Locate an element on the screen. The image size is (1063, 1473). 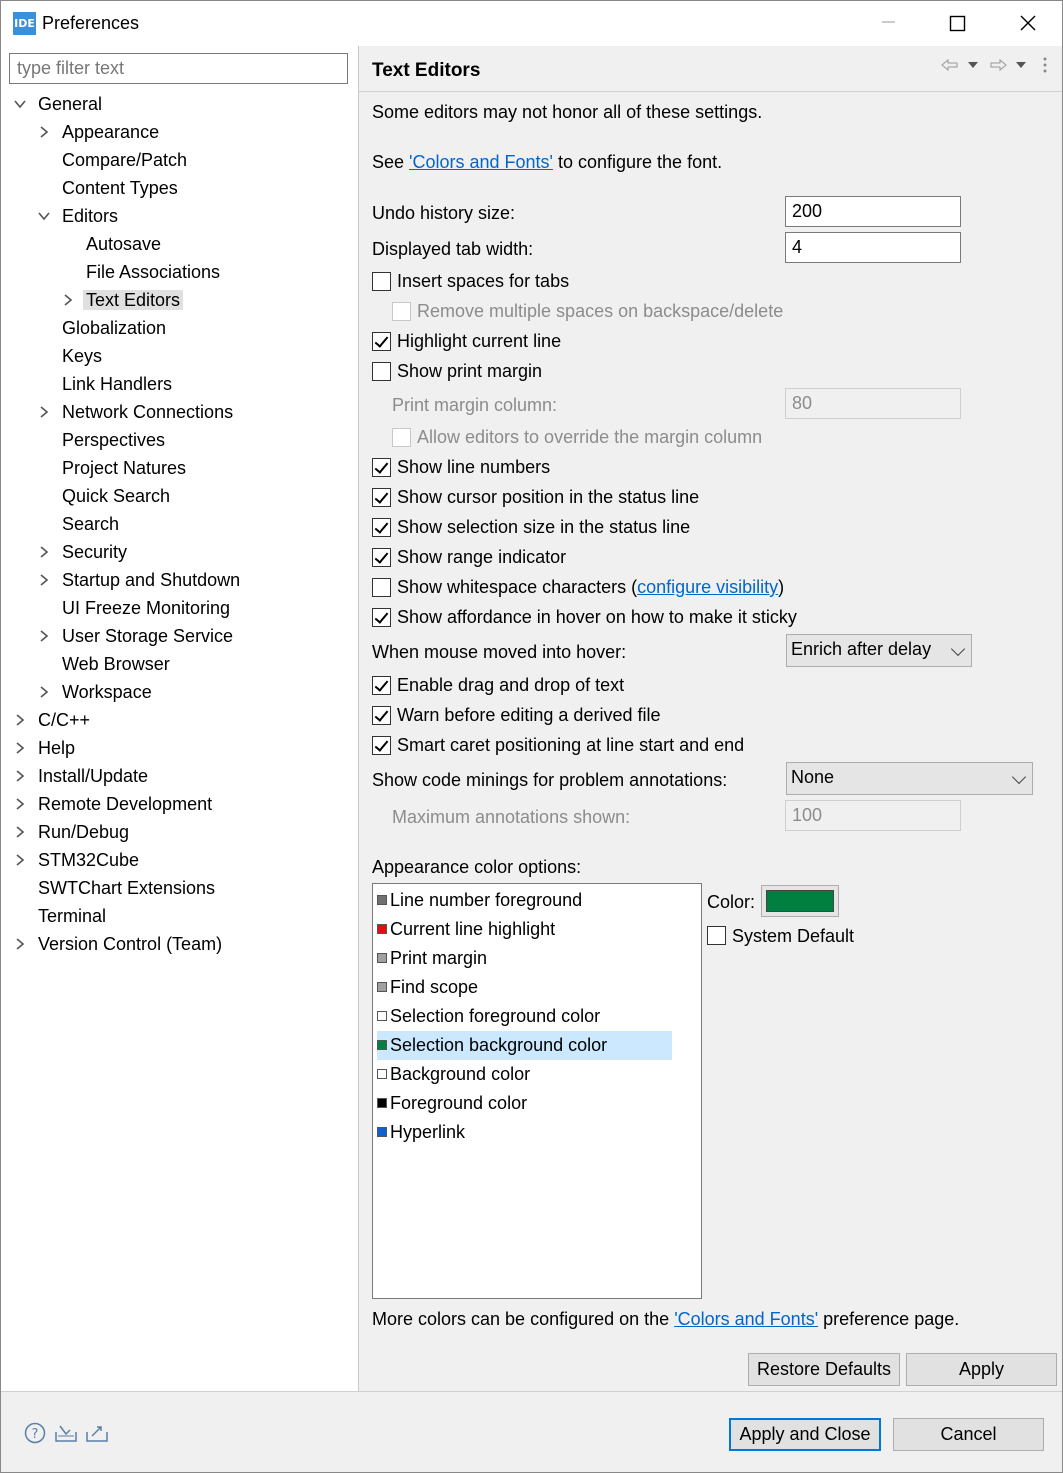
filter-input is located at coordinates (178, 68).